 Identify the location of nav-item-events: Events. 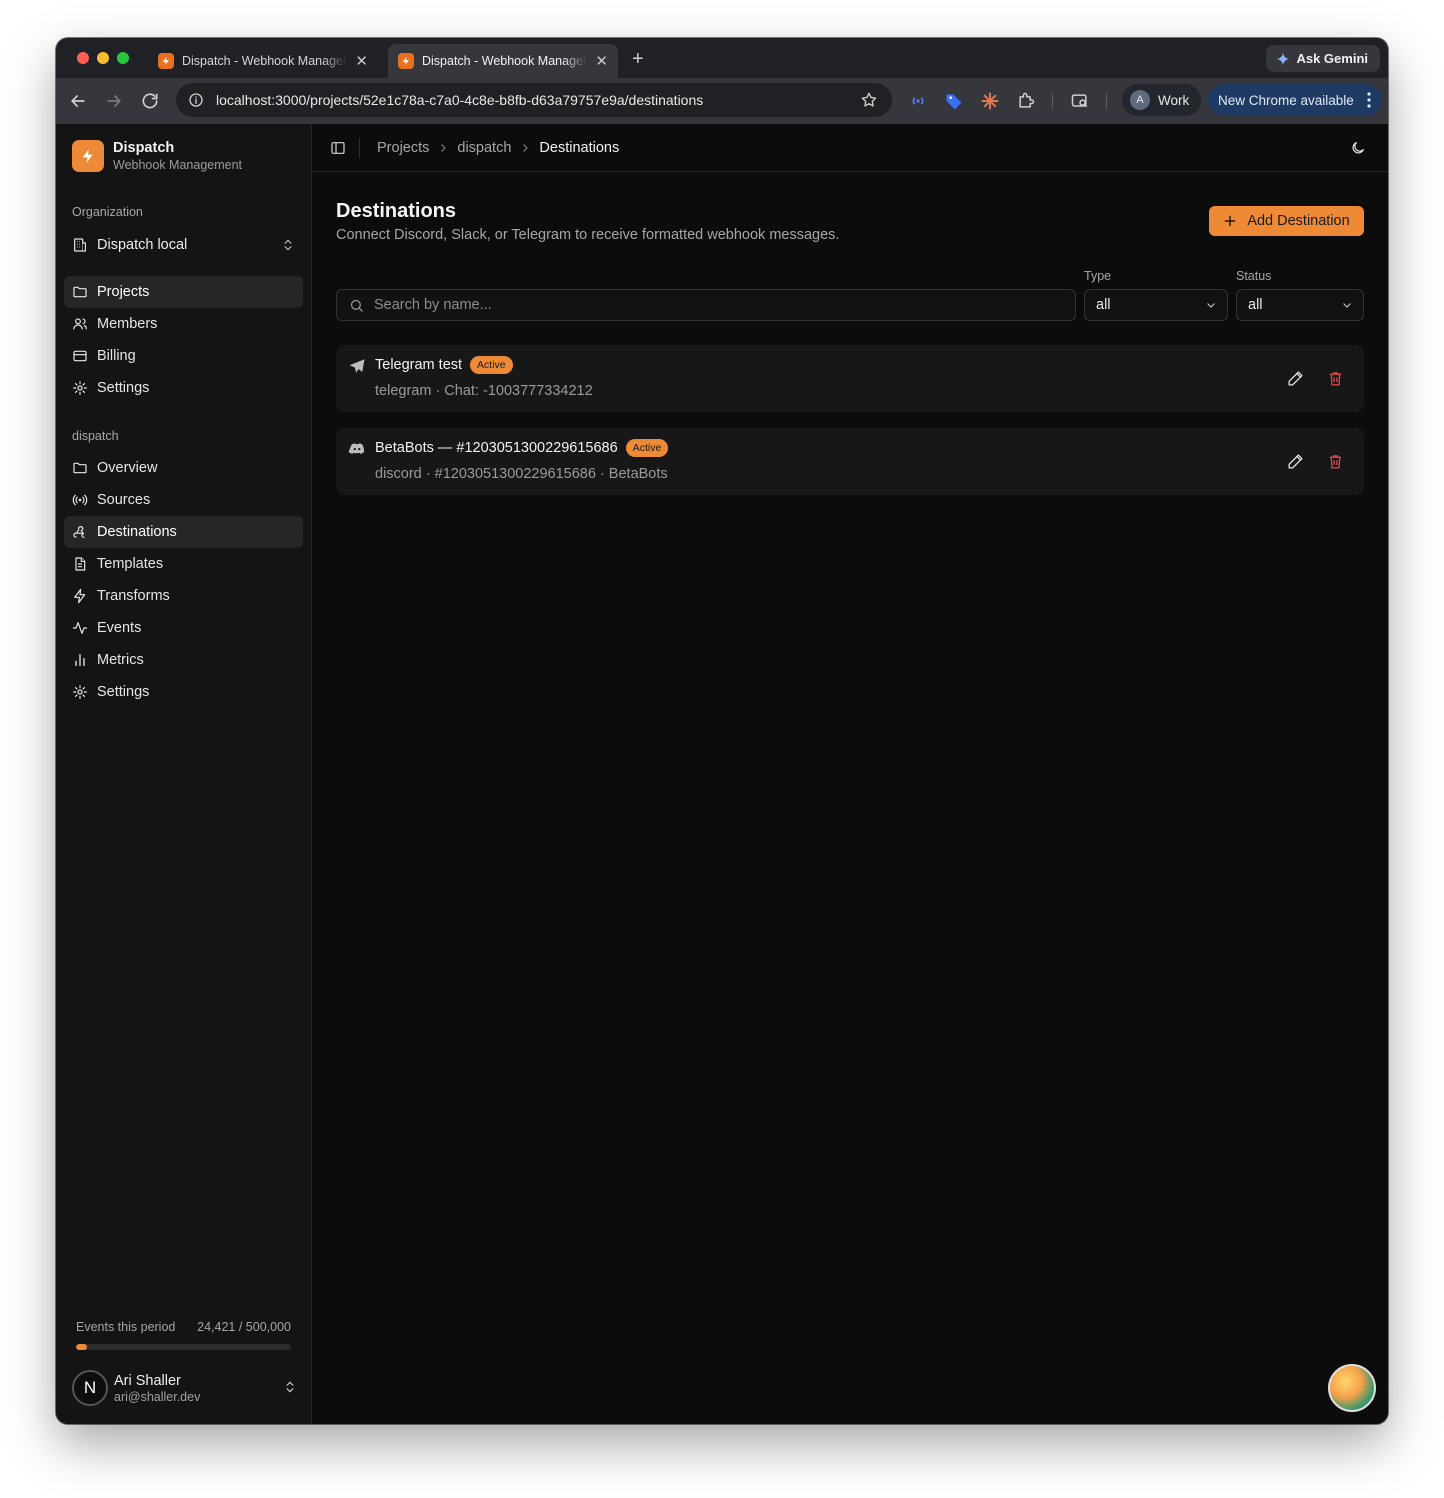
(183, 628).